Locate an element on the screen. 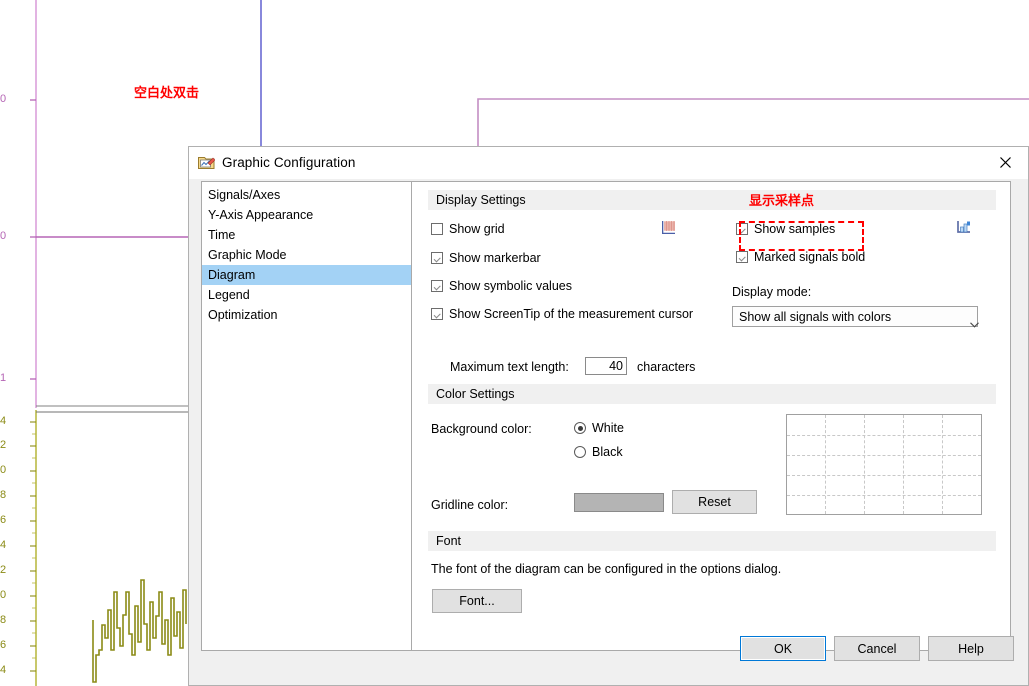 The image size is (1029, 686). sidebar-item-y-axis-appearance: Y-Axis Appearance is located at coordinates (309, 215).